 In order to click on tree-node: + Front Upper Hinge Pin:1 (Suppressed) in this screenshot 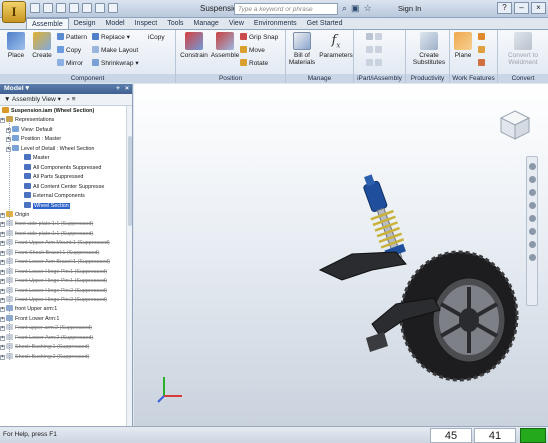, I will do `click(53, 281)`.